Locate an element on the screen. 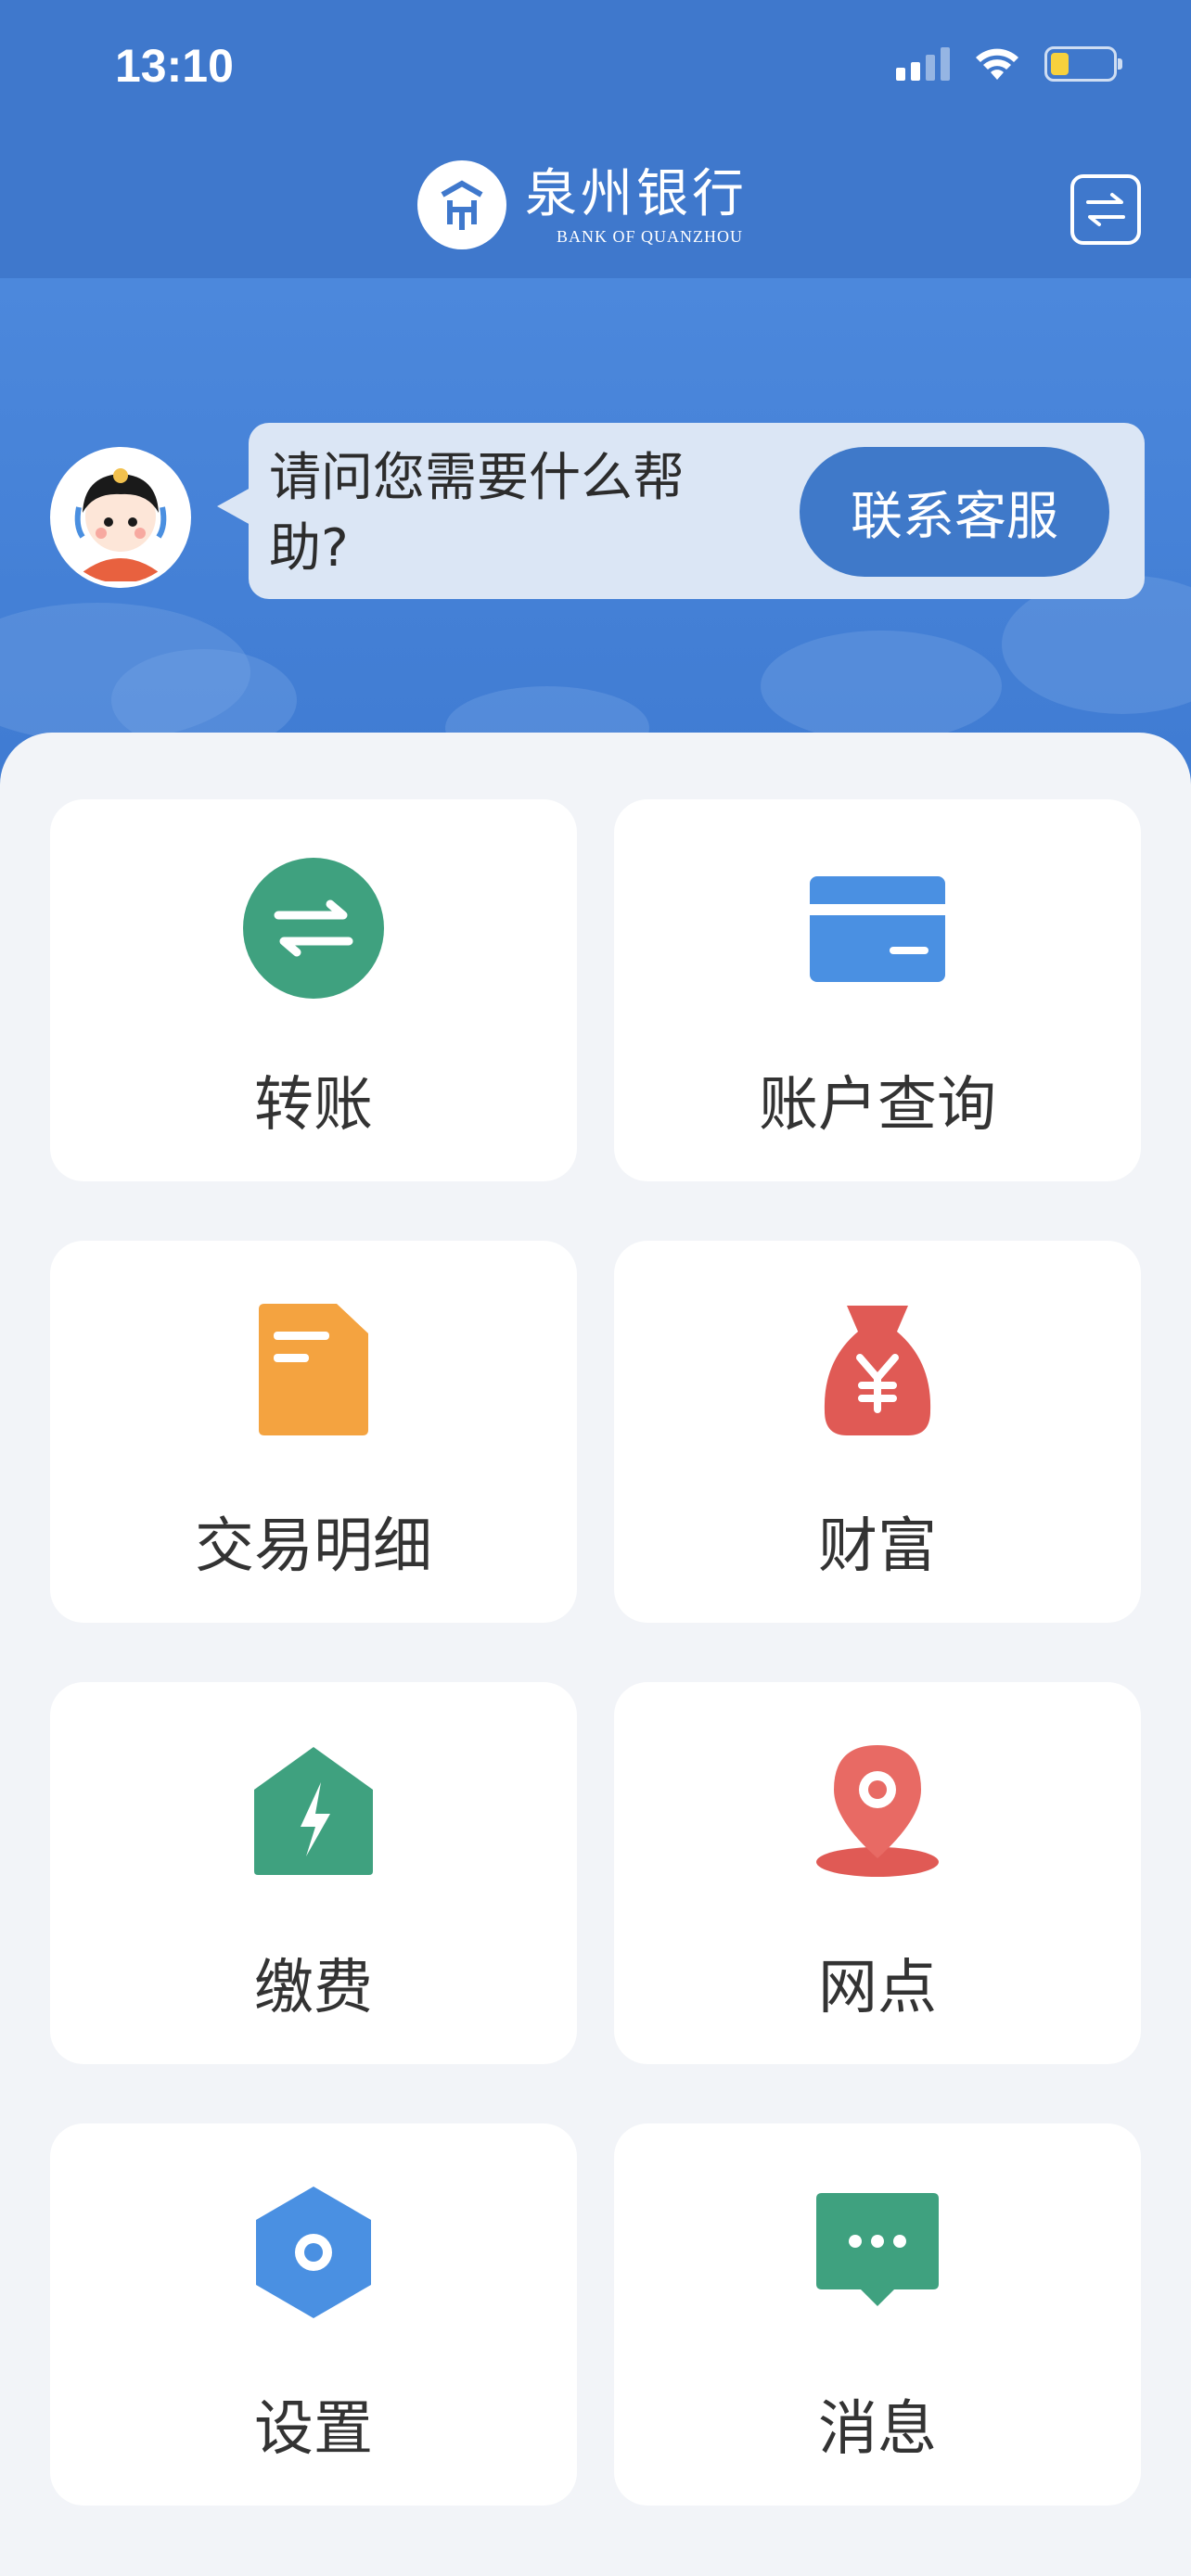 This screenshot has width=1191, height=2576. menu-item-label: 设置 is located at coordinates (313, 2430).